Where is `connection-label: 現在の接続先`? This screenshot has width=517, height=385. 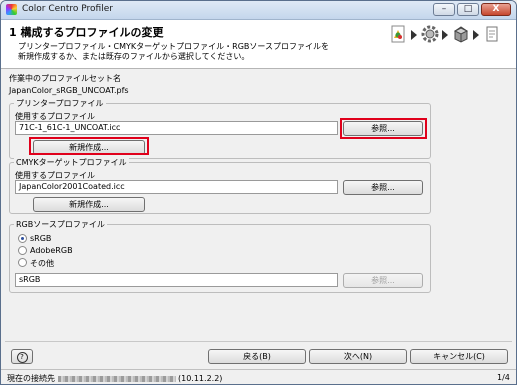 connection-label: 現在の接続先 is located at coordinates (31, 378).